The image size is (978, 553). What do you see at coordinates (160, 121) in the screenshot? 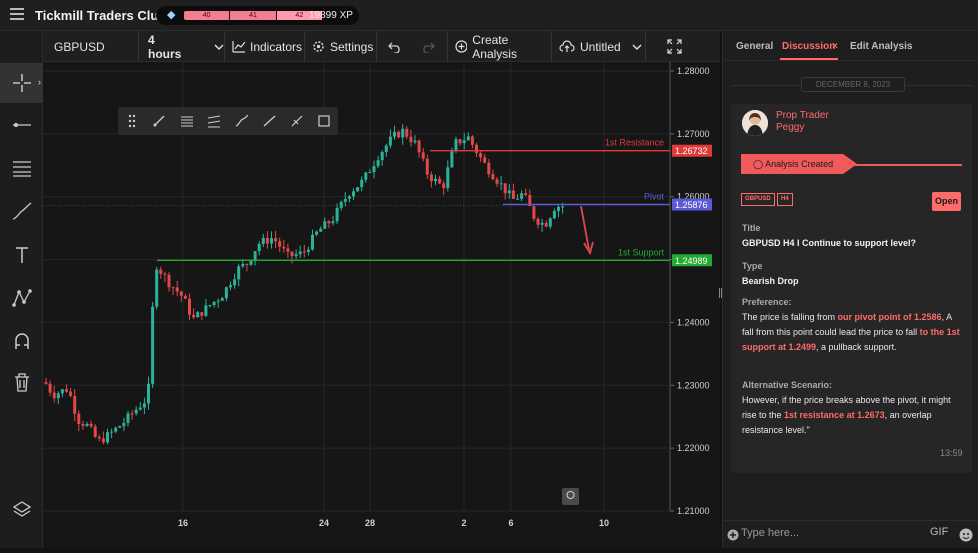
I see `trend-line-icon` at bounding box center [160, 121].